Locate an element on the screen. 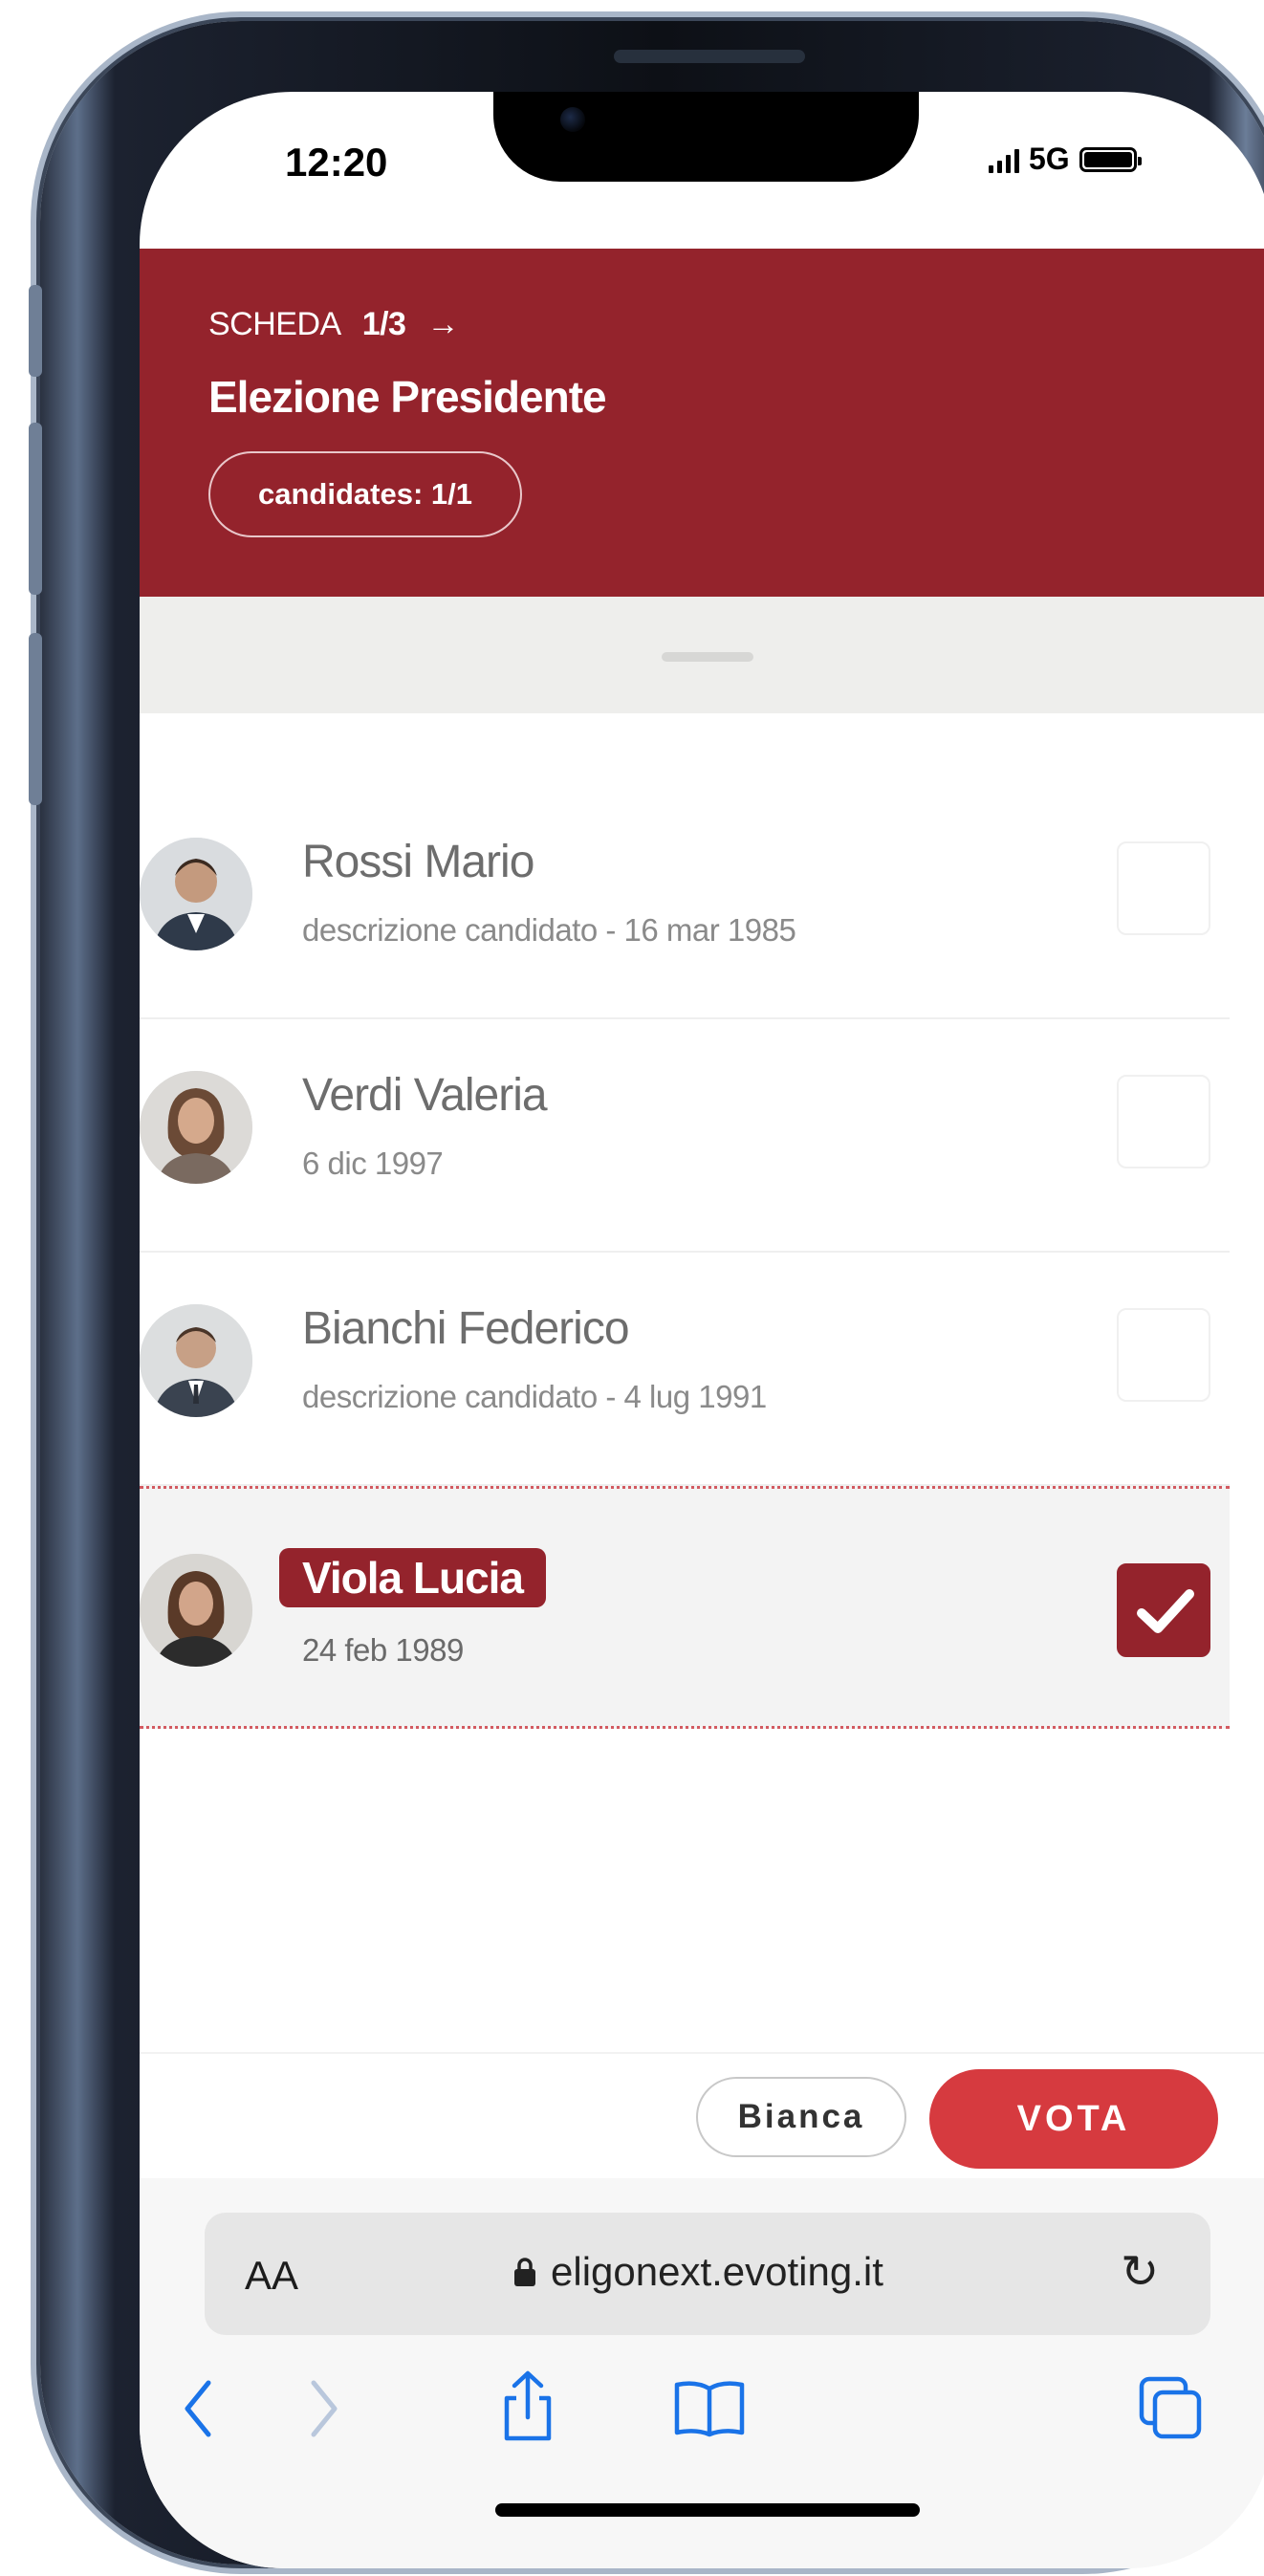  candidate-name: Bianchi Federico is located at coordinates (466, 1328).